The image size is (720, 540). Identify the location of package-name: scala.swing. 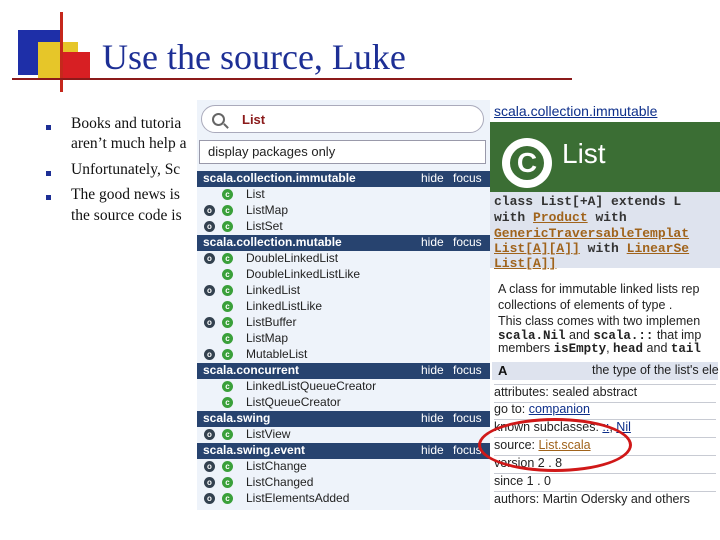
(236, 418).